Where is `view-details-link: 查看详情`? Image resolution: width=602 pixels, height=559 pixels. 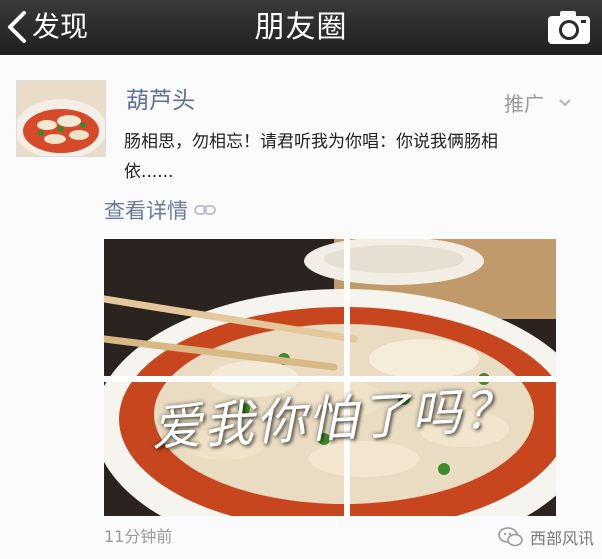 view-details-link: 查看详情 is located at coordinates (160, 210).